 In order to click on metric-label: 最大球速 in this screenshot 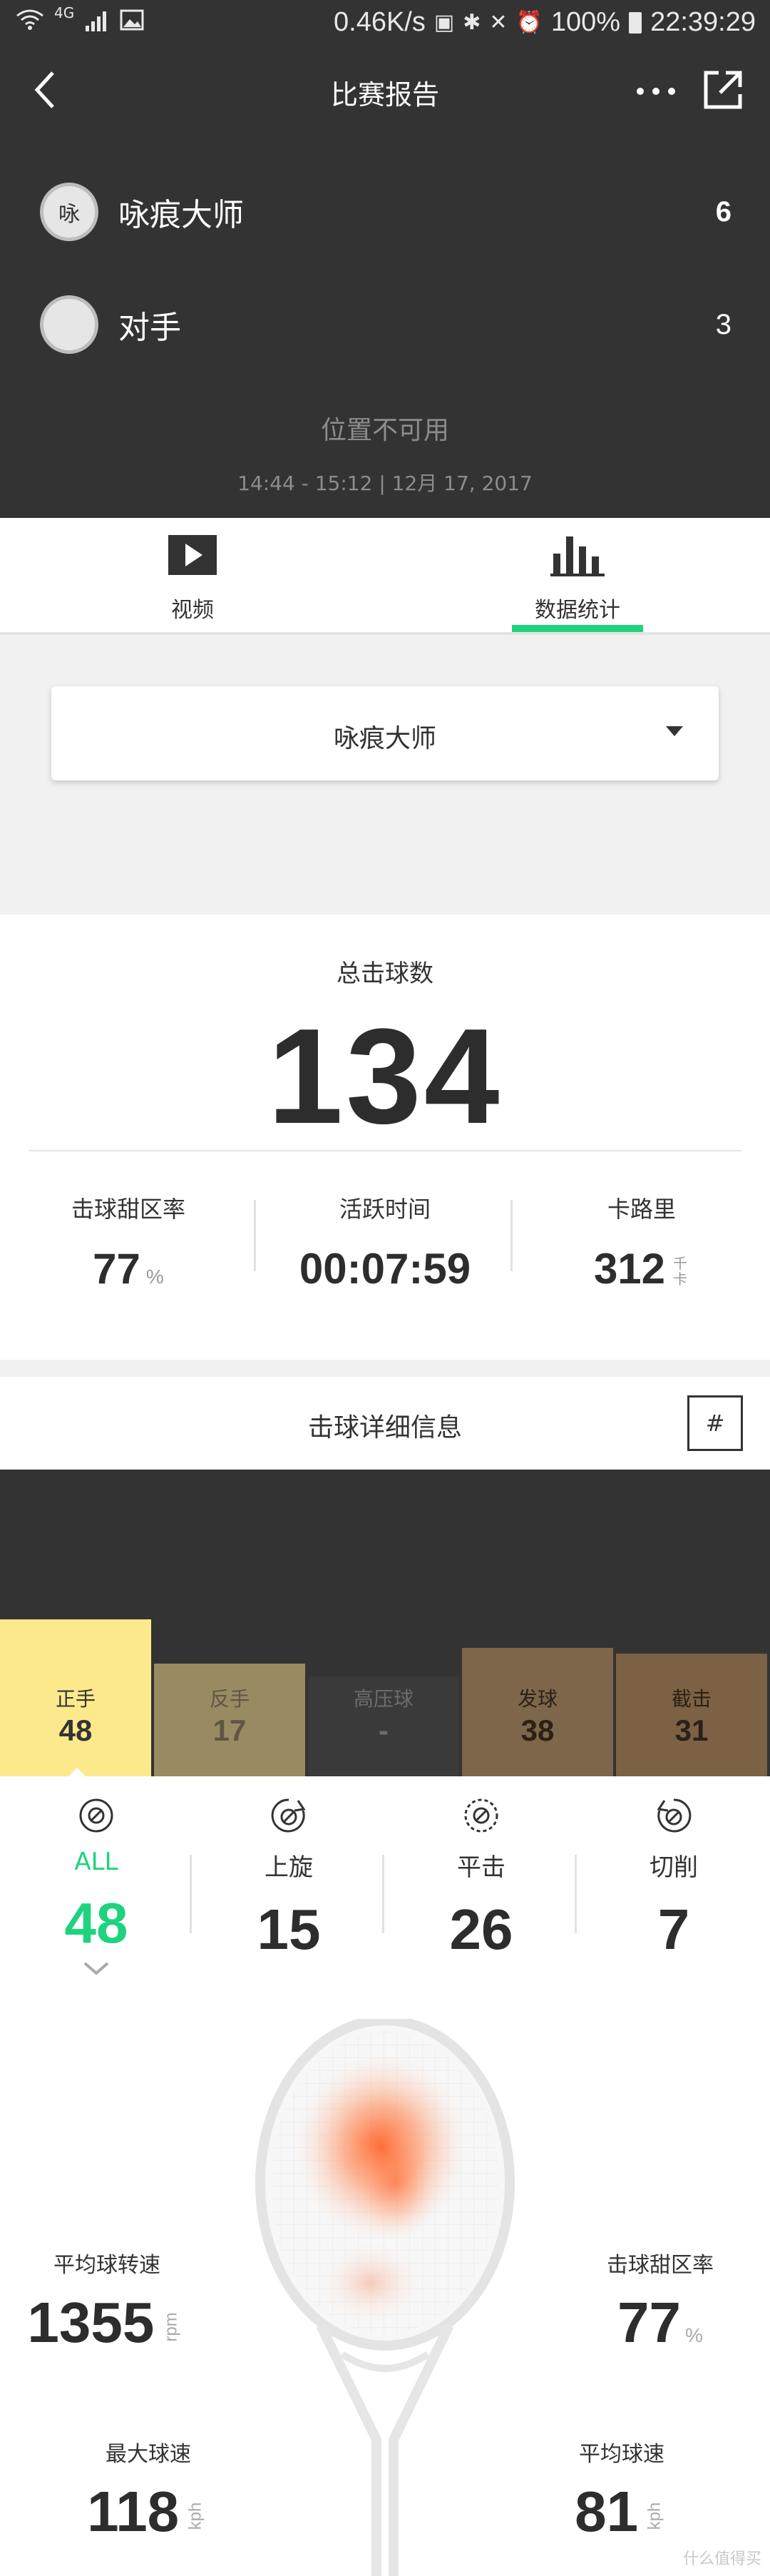, I will do `click(148, 2454)`.